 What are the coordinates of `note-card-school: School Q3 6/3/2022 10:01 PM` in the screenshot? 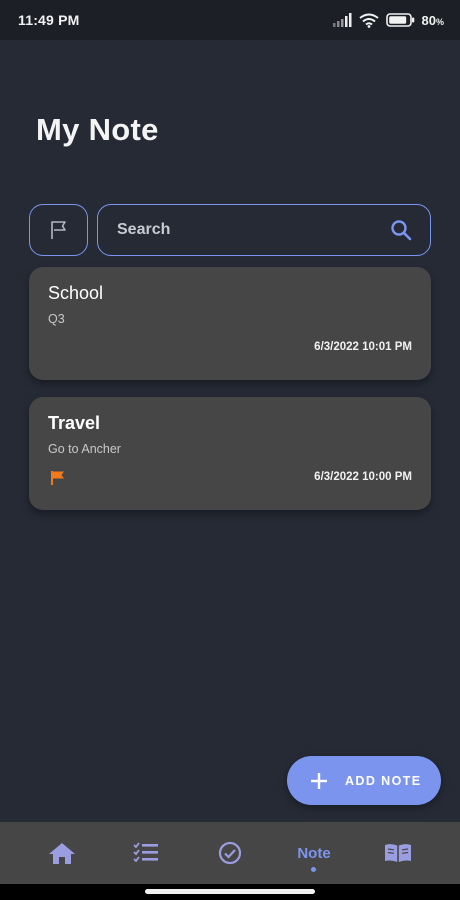 It's located at (230, 323).